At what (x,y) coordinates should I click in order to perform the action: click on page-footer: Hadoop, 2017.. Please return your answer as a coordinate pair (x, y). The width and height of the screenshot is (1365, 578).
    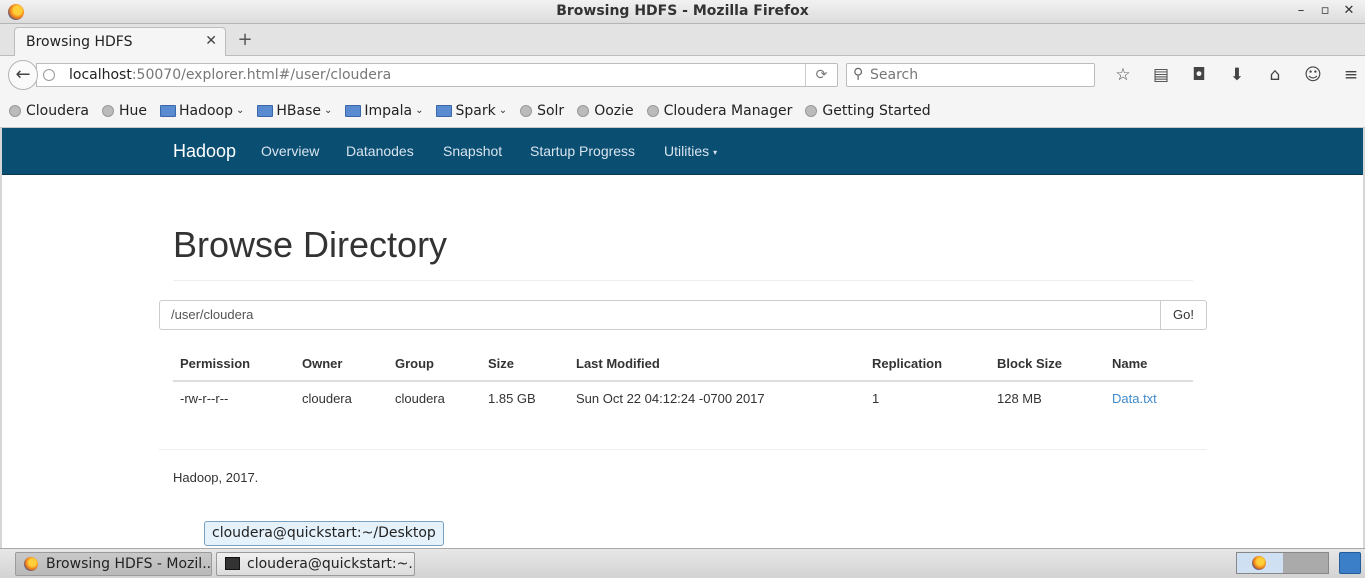
    Looking at the image, I should click on (216, 477).